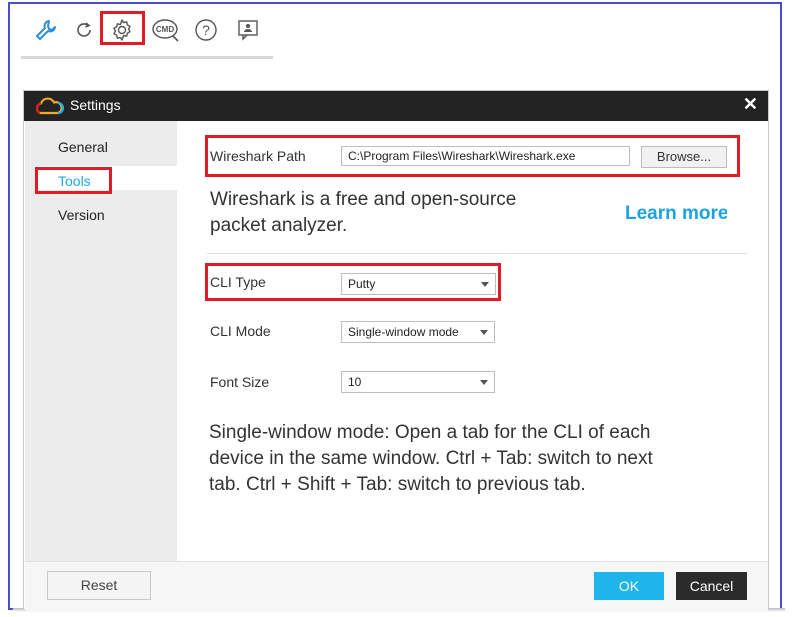 This screenshot has height=617, width=792. I want to click on cmd-icon: CMD, so click(166, 30).